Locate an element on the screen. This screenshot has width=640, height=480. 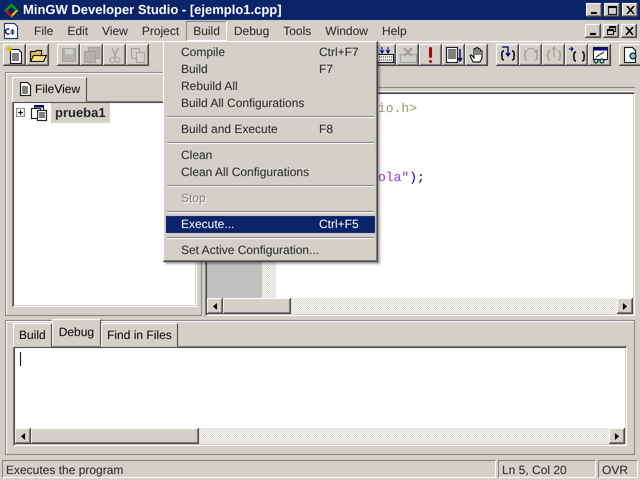
expand-icon is located at coordinates (20, 113).